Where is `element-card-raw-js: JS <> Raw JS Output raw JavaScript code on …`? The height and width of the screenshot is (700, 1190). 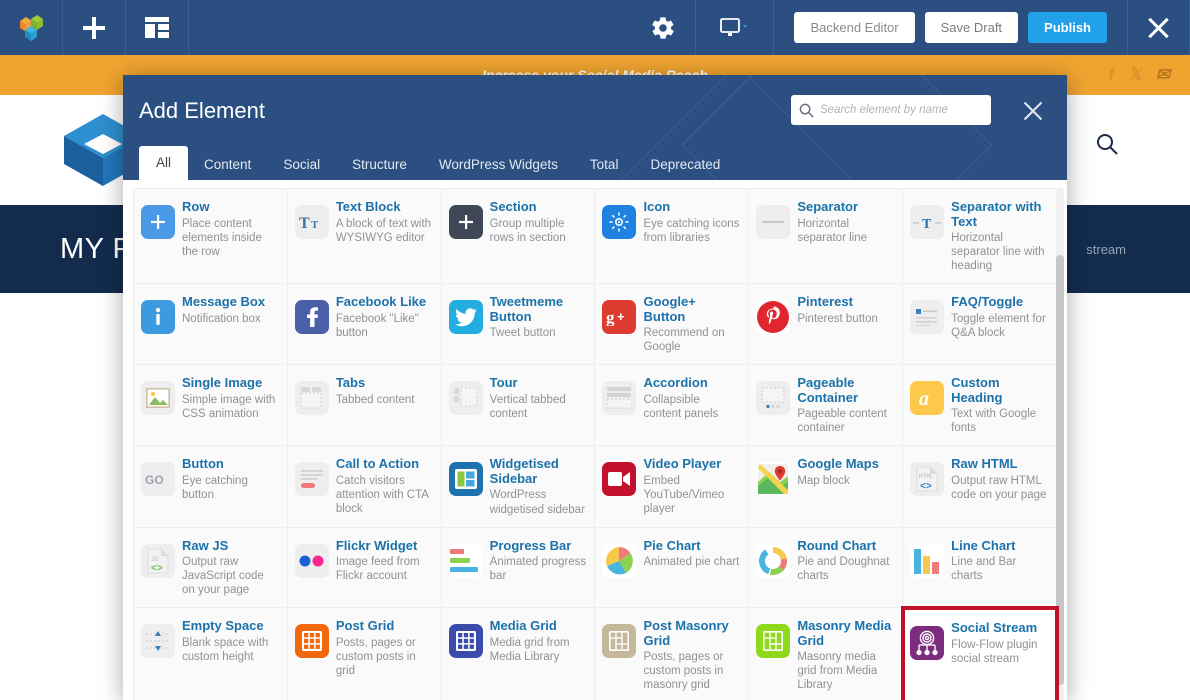 element-card-raw-js: JS <> Raw JS Output raw JavaScript code on … is located at coordinates (211, 568).